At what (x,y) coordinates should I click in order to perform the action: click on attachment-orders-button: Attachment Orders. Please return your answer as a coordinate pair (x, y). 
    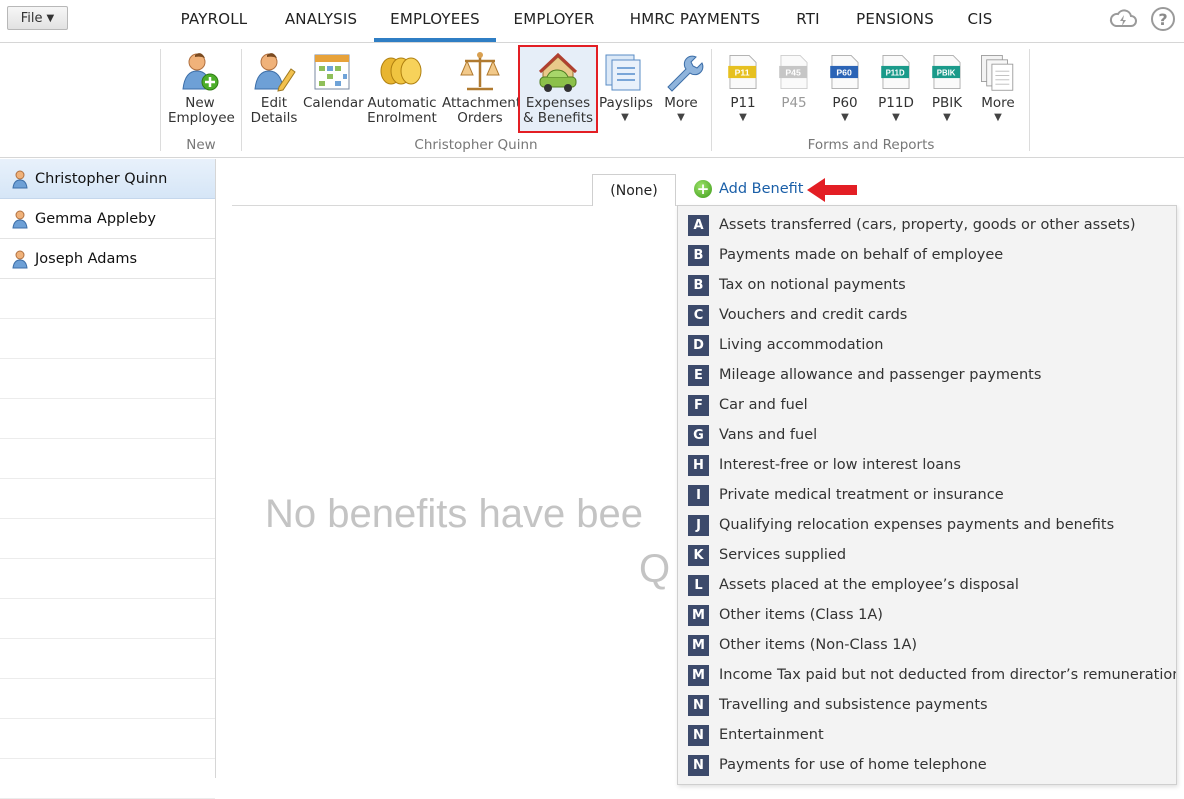
    Looking at the image, I should click on (481, 87).